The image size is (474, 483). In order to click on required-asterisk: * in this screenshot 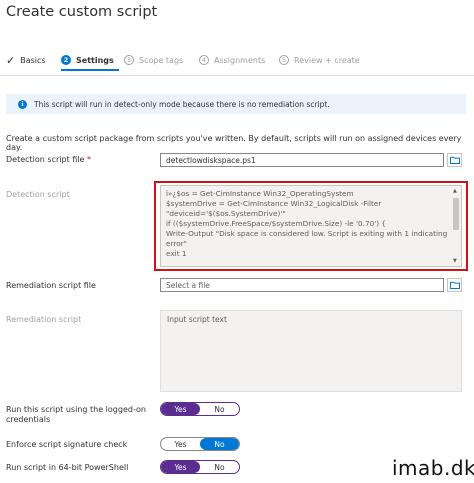, I will do `click(88, 159)`.